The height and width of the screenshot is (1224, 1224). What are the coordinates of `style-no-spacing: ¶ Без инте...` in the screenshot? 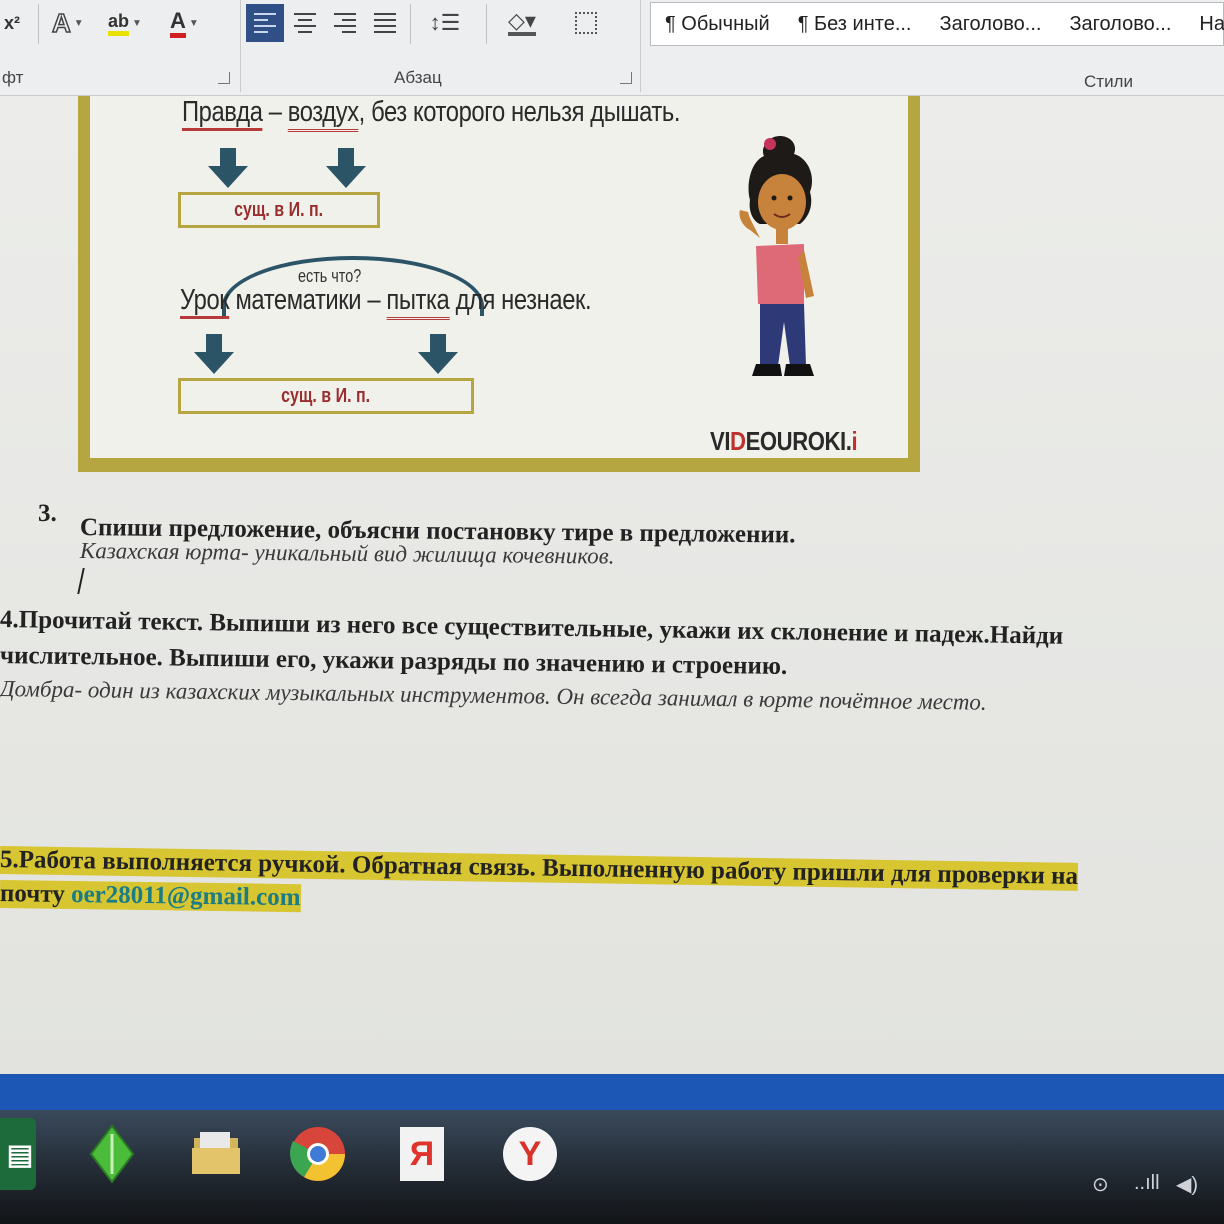 It's located at (855, 24).